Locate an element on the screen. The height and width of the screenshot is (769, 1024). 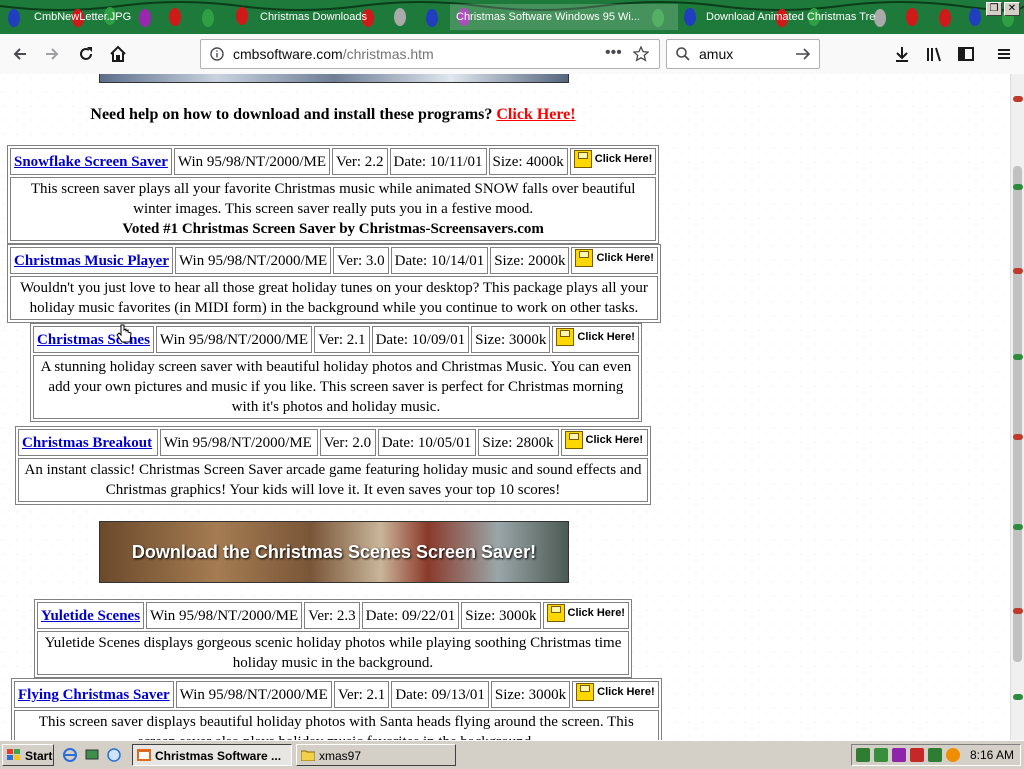
top-banner-image is located at coordinates (334, 78).